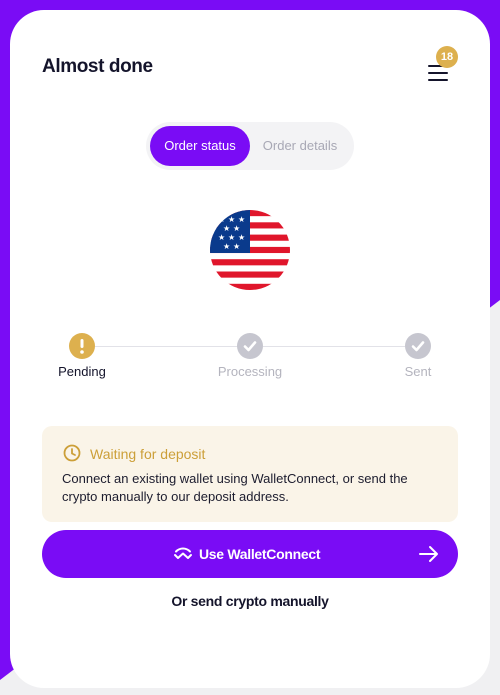 Image resolution: width=500 pixels, height=695 pixels. What do you see at coordinates (97, 66) in the screenshot?
I see `page-title: Almost done` at bounding box center [97, 66].